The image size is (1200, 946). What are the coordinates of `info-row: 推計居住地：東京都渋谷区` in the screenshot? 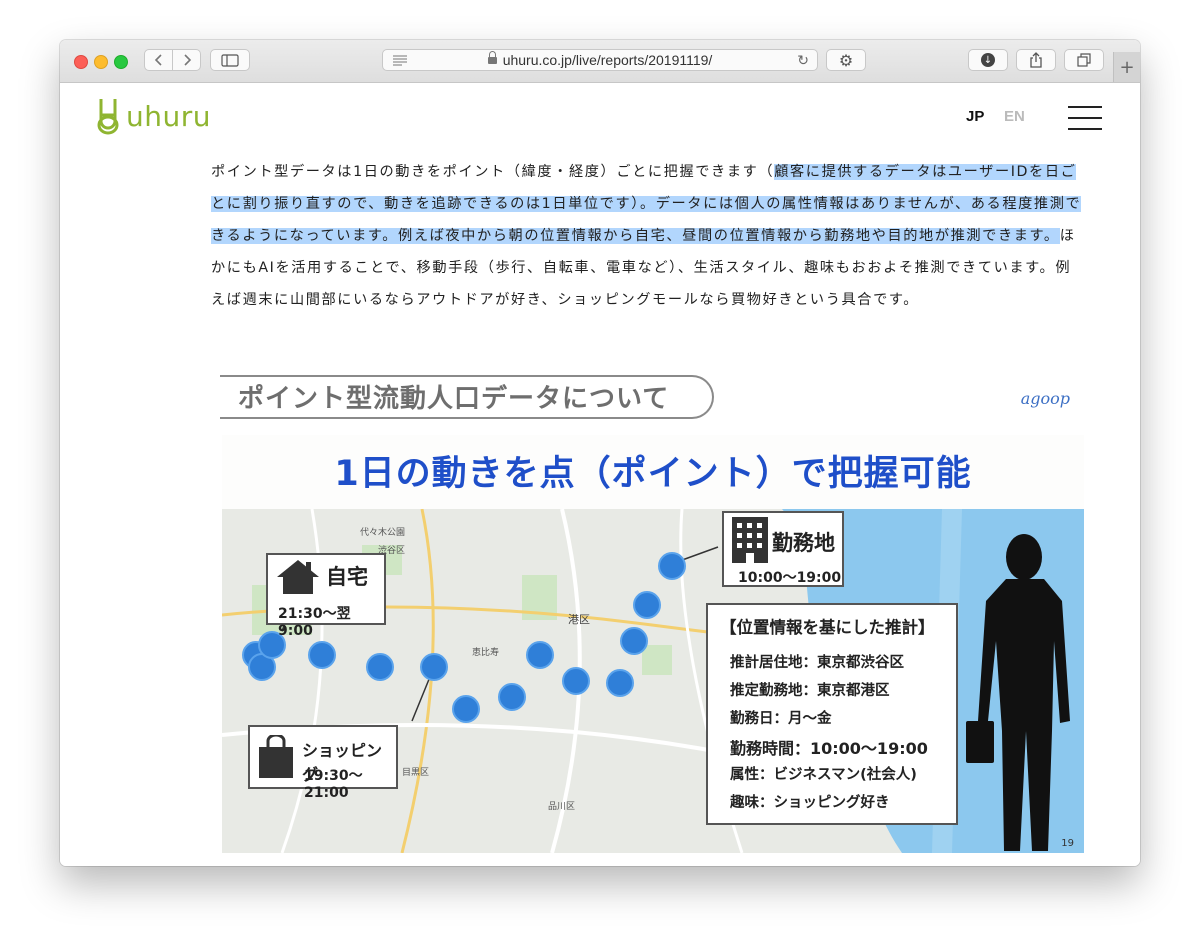 It's located at (817, 663).